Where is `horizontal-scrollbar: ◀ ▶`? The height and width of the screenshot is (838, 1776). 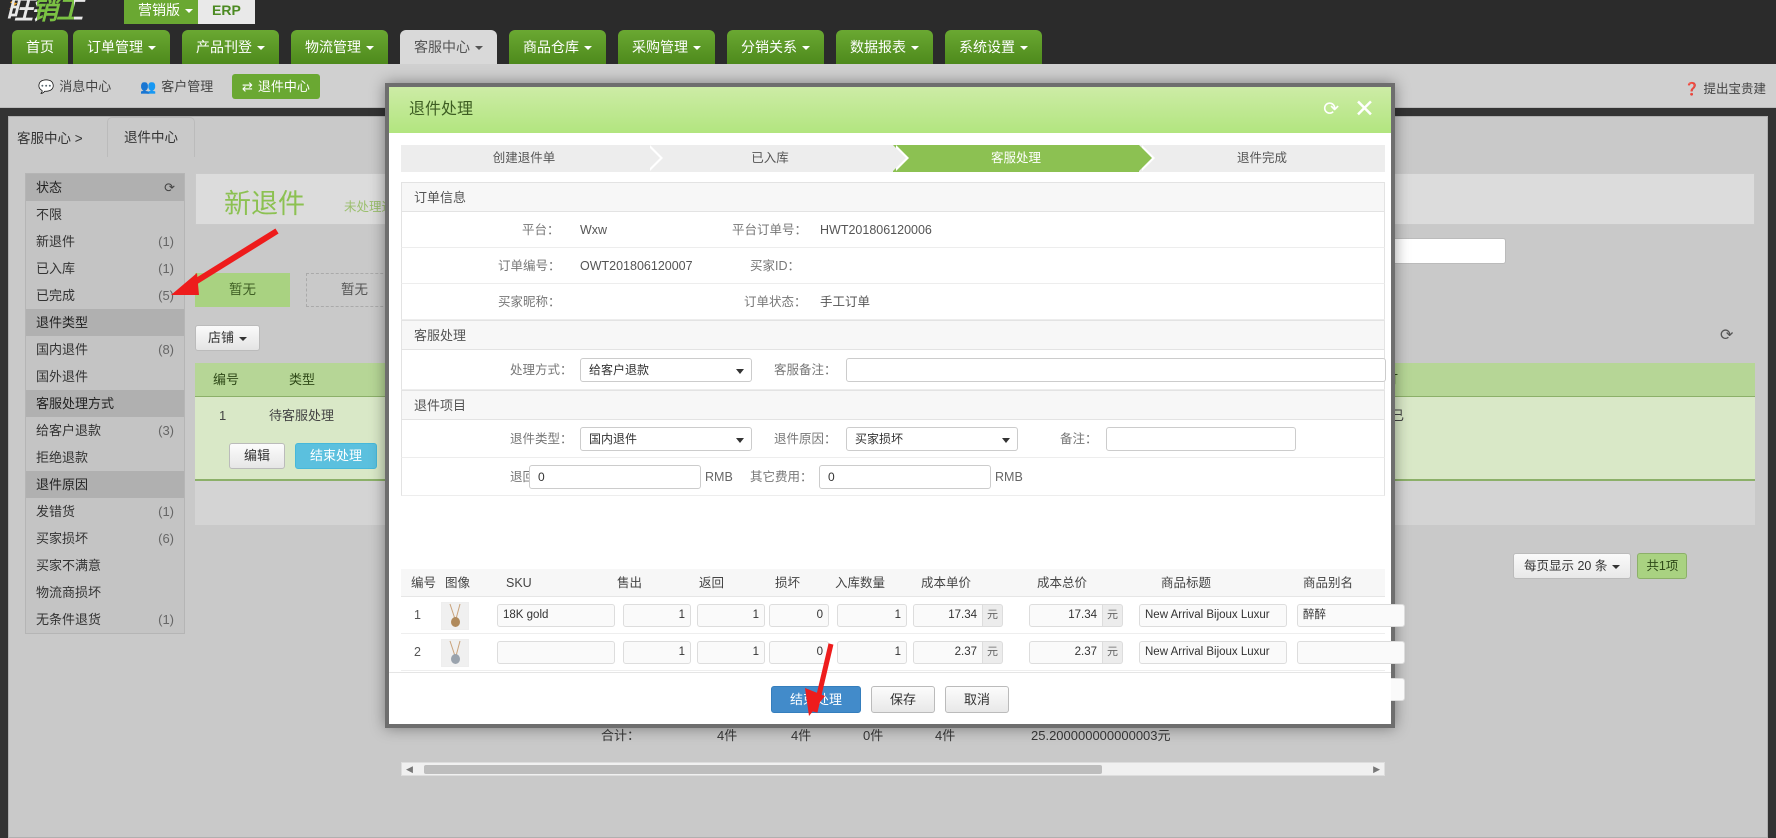
horizontal-scrollbar: ◀ ▶ is located at coordinates (893, 769).